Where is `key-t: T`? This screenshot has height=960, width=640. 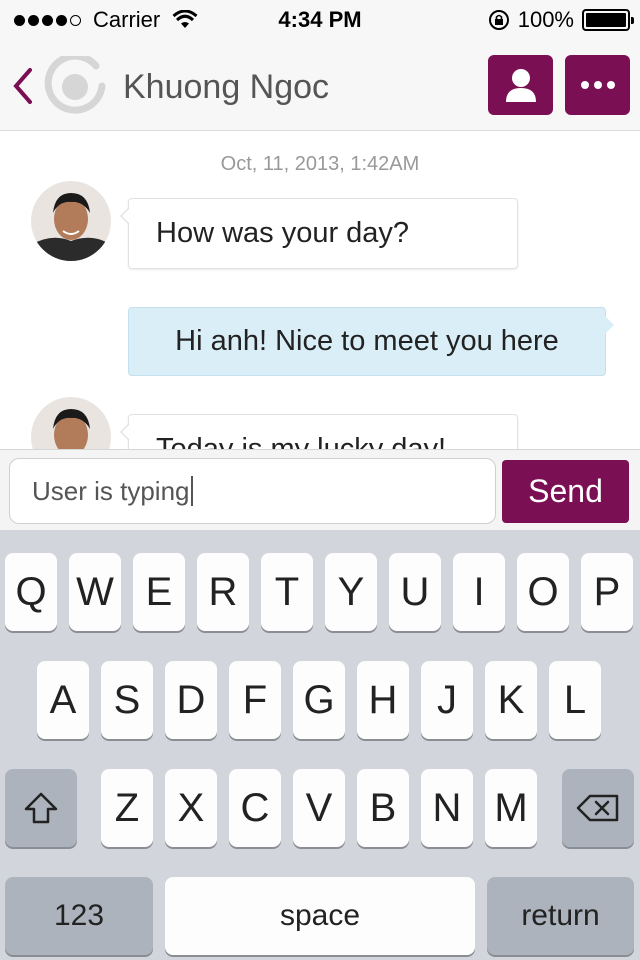 key-t: T is located at coordinates (287, 592).